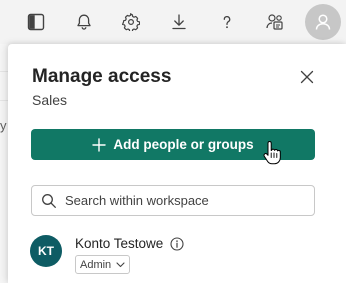 The width and height of the screenshot is (346, 283). I want to click on workspace-name: Sales, so click(50, 100).